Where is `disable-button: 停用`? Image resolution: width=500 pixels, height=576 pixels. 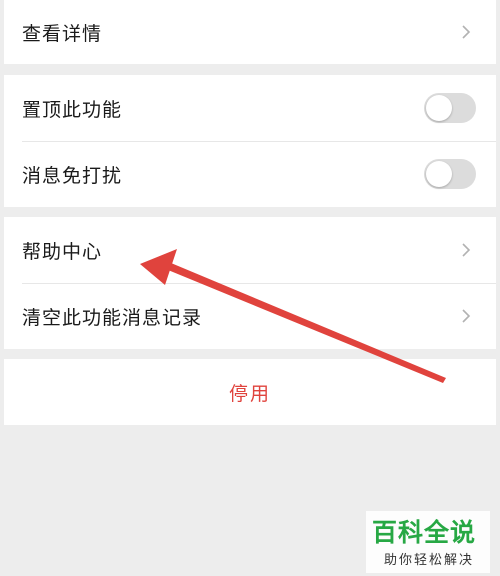
disable-button: 停用 is located at coordinates (250, 392).